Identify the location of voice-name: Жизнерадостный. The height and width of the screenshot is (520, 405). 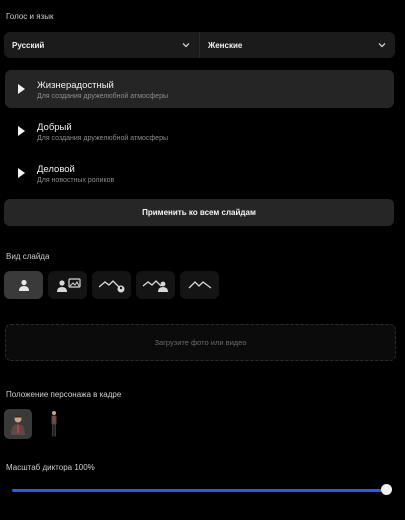
(75, 85).